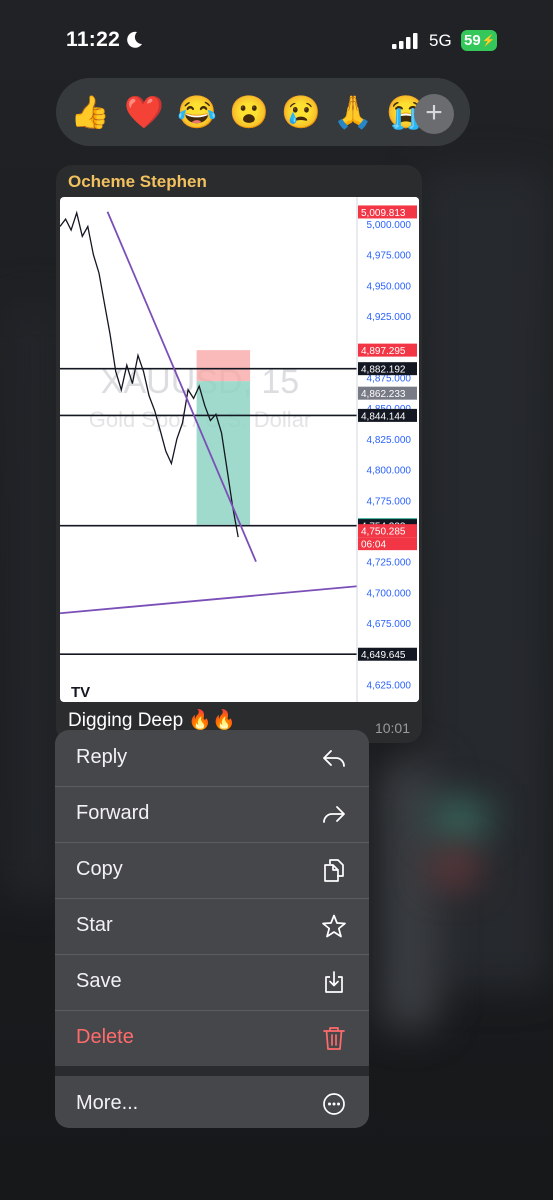 Image resolution: width=553 pixels, height=1200 pixels. I want to click on reaction-bar: 👍 ❤️ 😂 😮 😢 🙏 😭, so click(263, 112).